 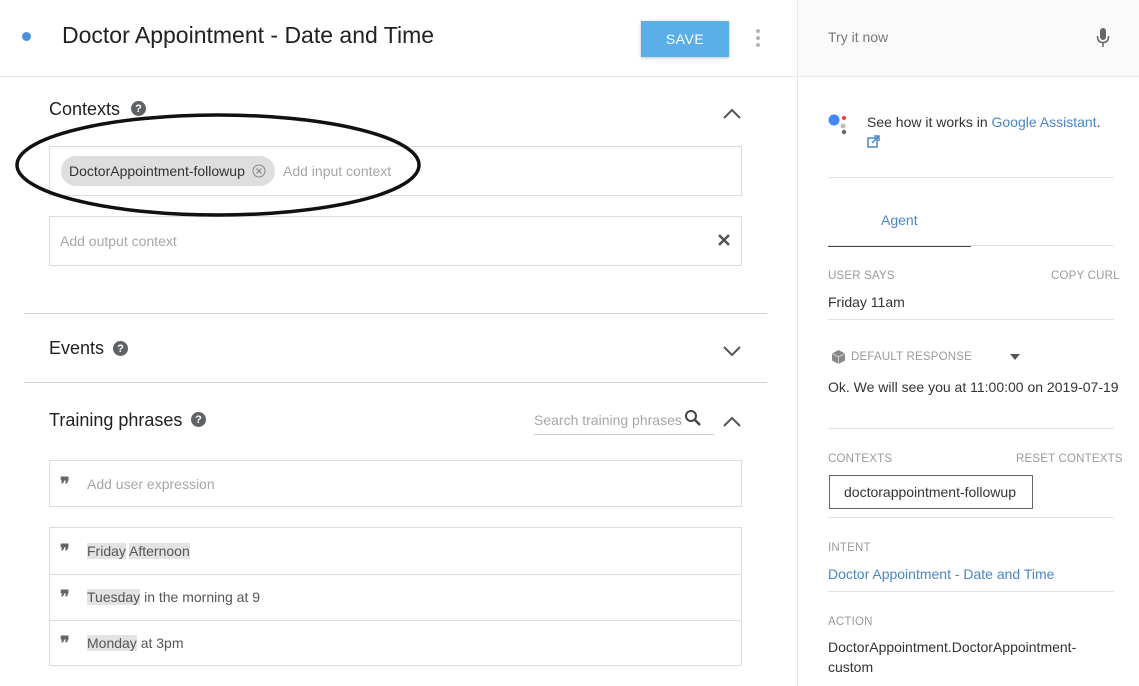 I want to click on external-link-icon, so click(x=873, y=141).